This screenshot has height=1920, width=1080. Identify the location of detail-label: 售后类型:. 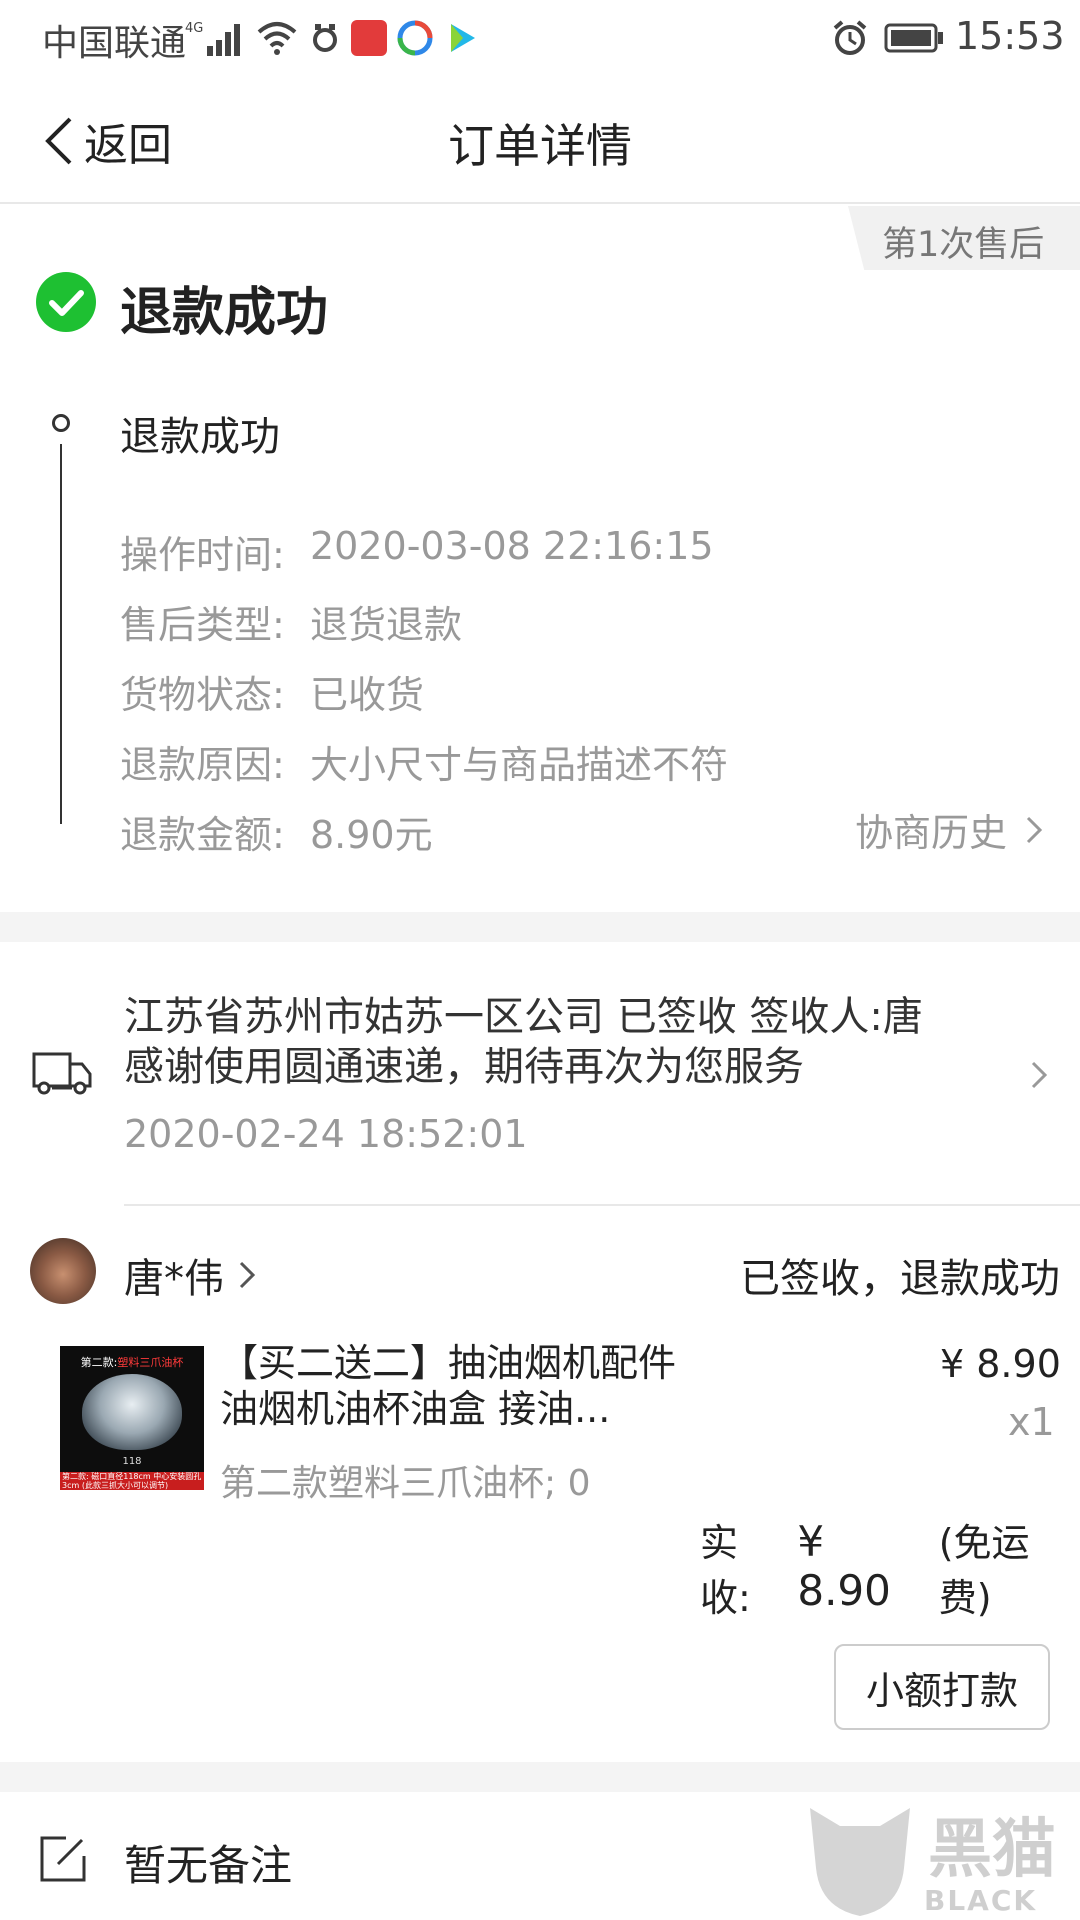
(202, 625).